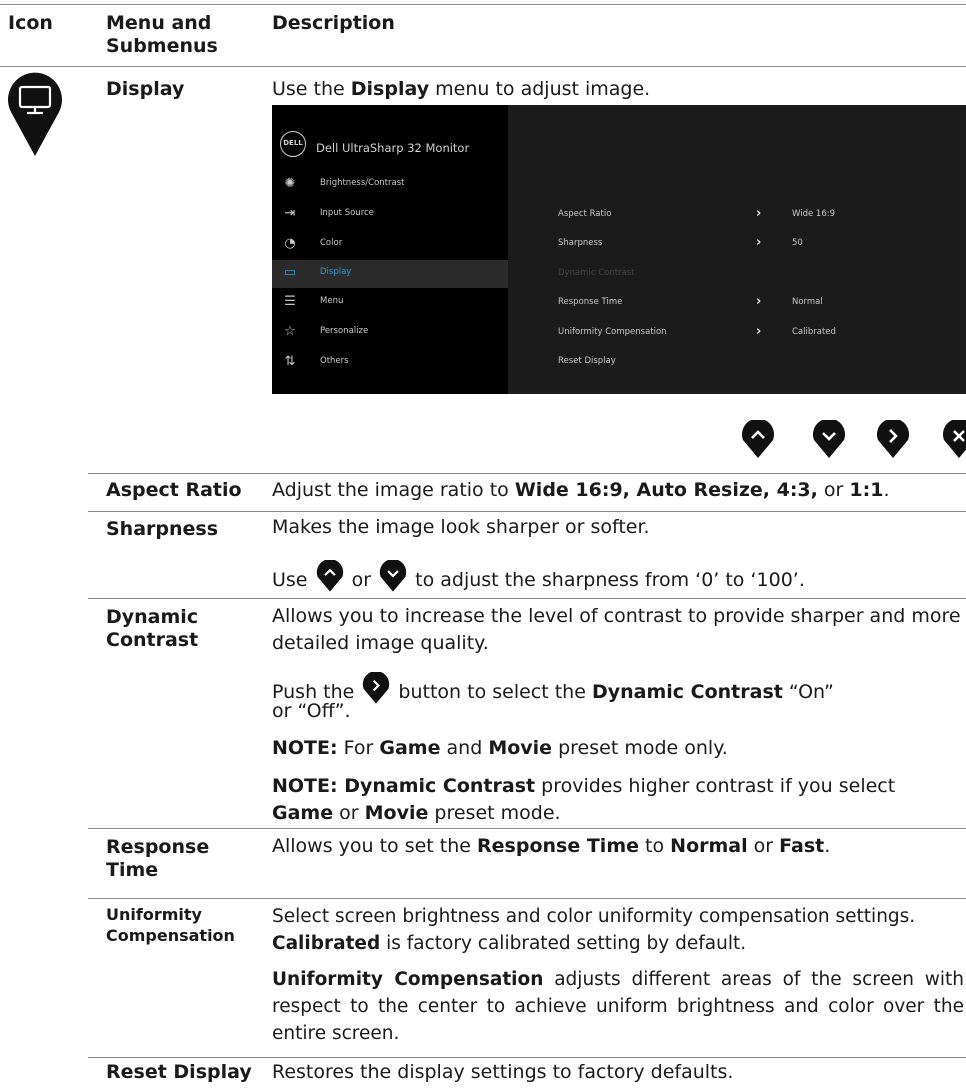 Image resolution: width=966 pixels, height=1089 pixels. What do you see at coordinates (290, 361) in the screenshot?
I see `others-icon: ⇅` at bounding box center [290, 361].